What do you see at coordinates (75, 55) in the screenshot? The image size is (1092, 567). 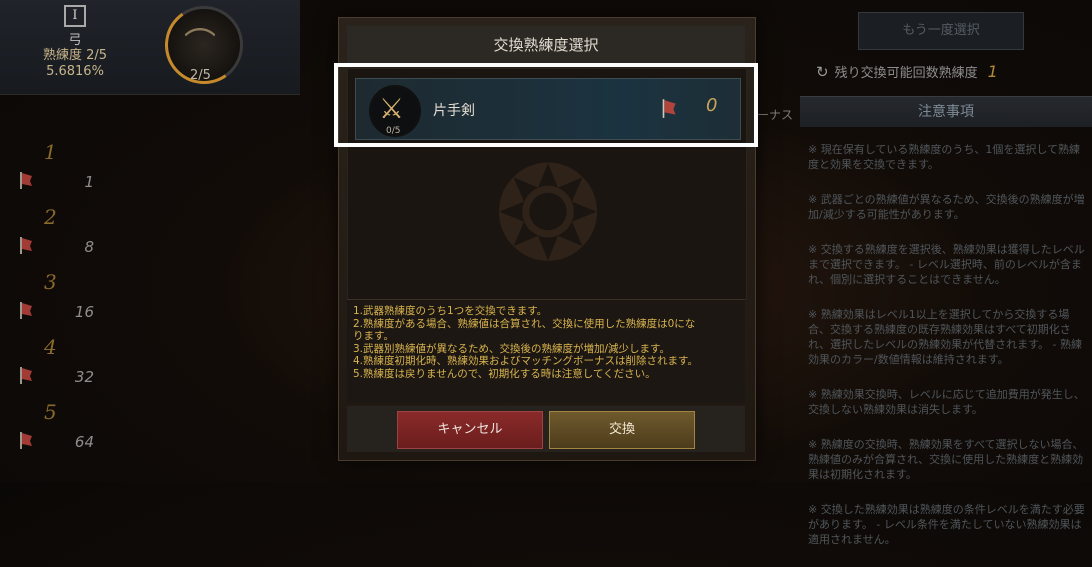 I see `mastery-level: 熟練度 2/5` at bounding box center [75, 55].